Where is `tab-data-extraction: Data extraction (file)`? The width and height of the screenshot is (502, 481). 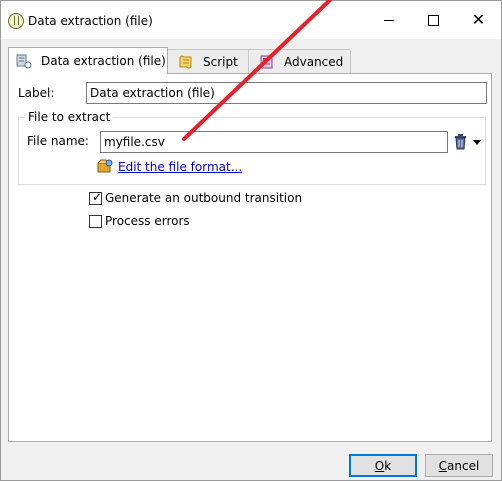
tab-data-extraction: Data extraction (file) is located at coordinates (88, 60).